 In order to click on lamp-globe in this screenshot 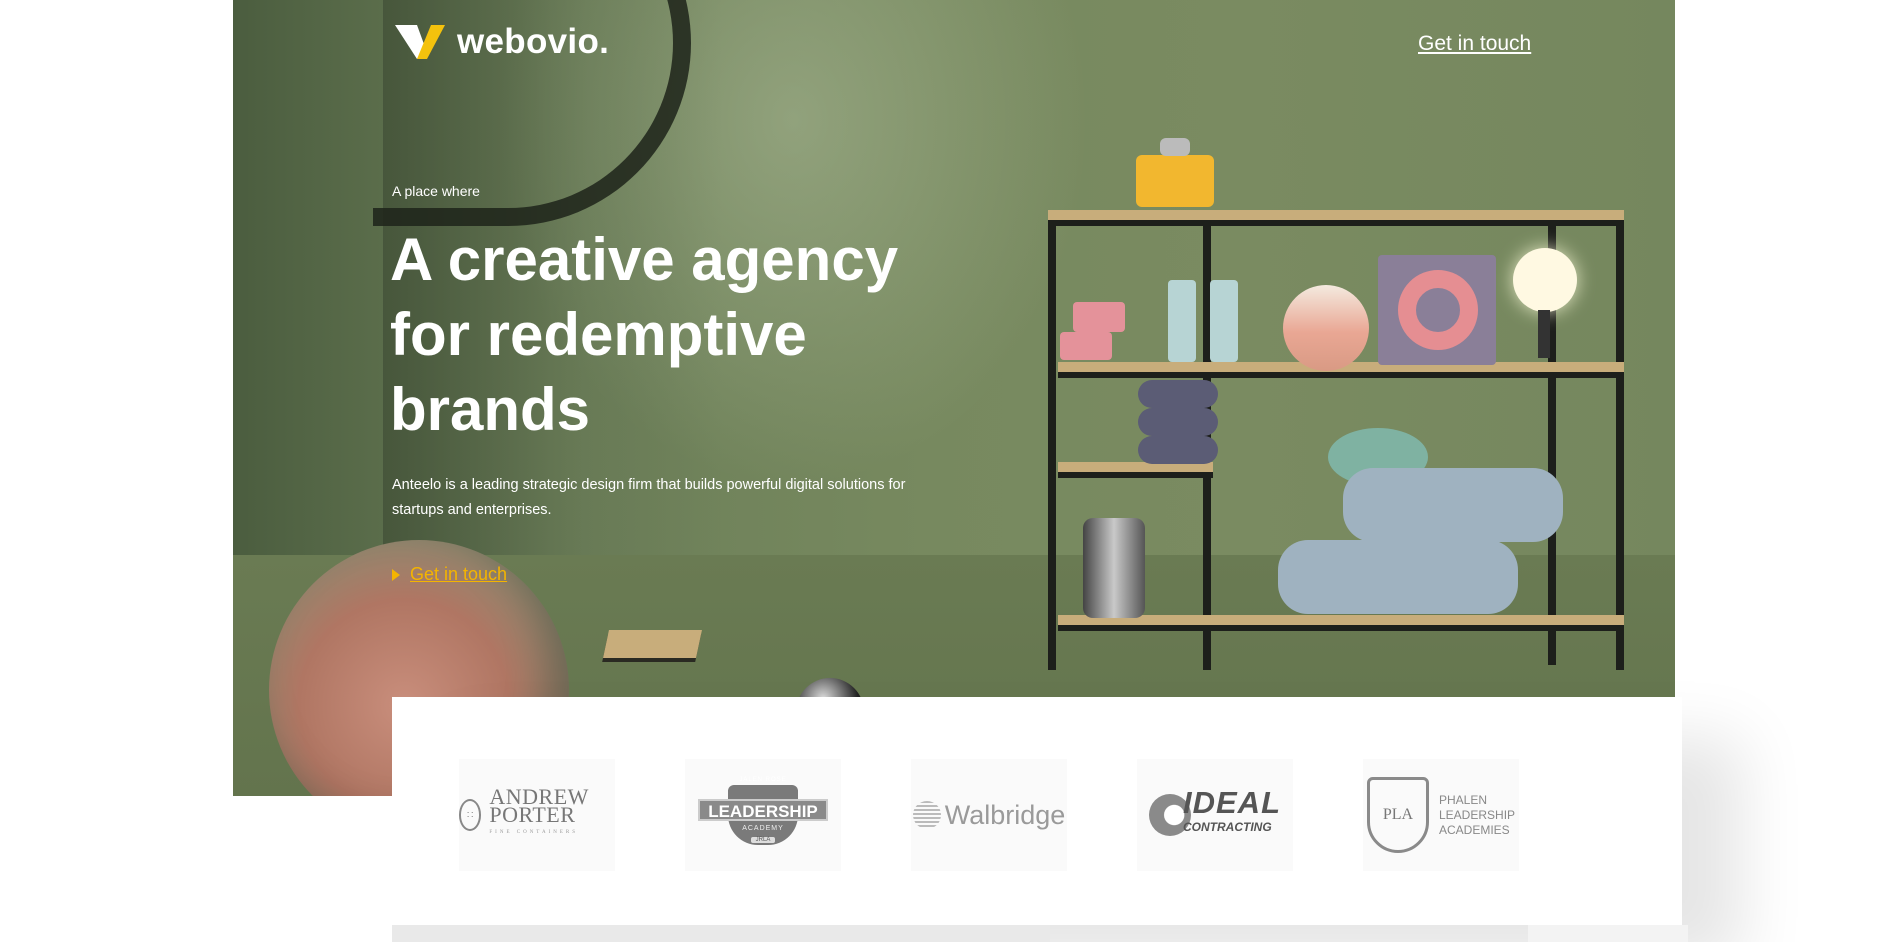, I will do `click(1545, 280)`.